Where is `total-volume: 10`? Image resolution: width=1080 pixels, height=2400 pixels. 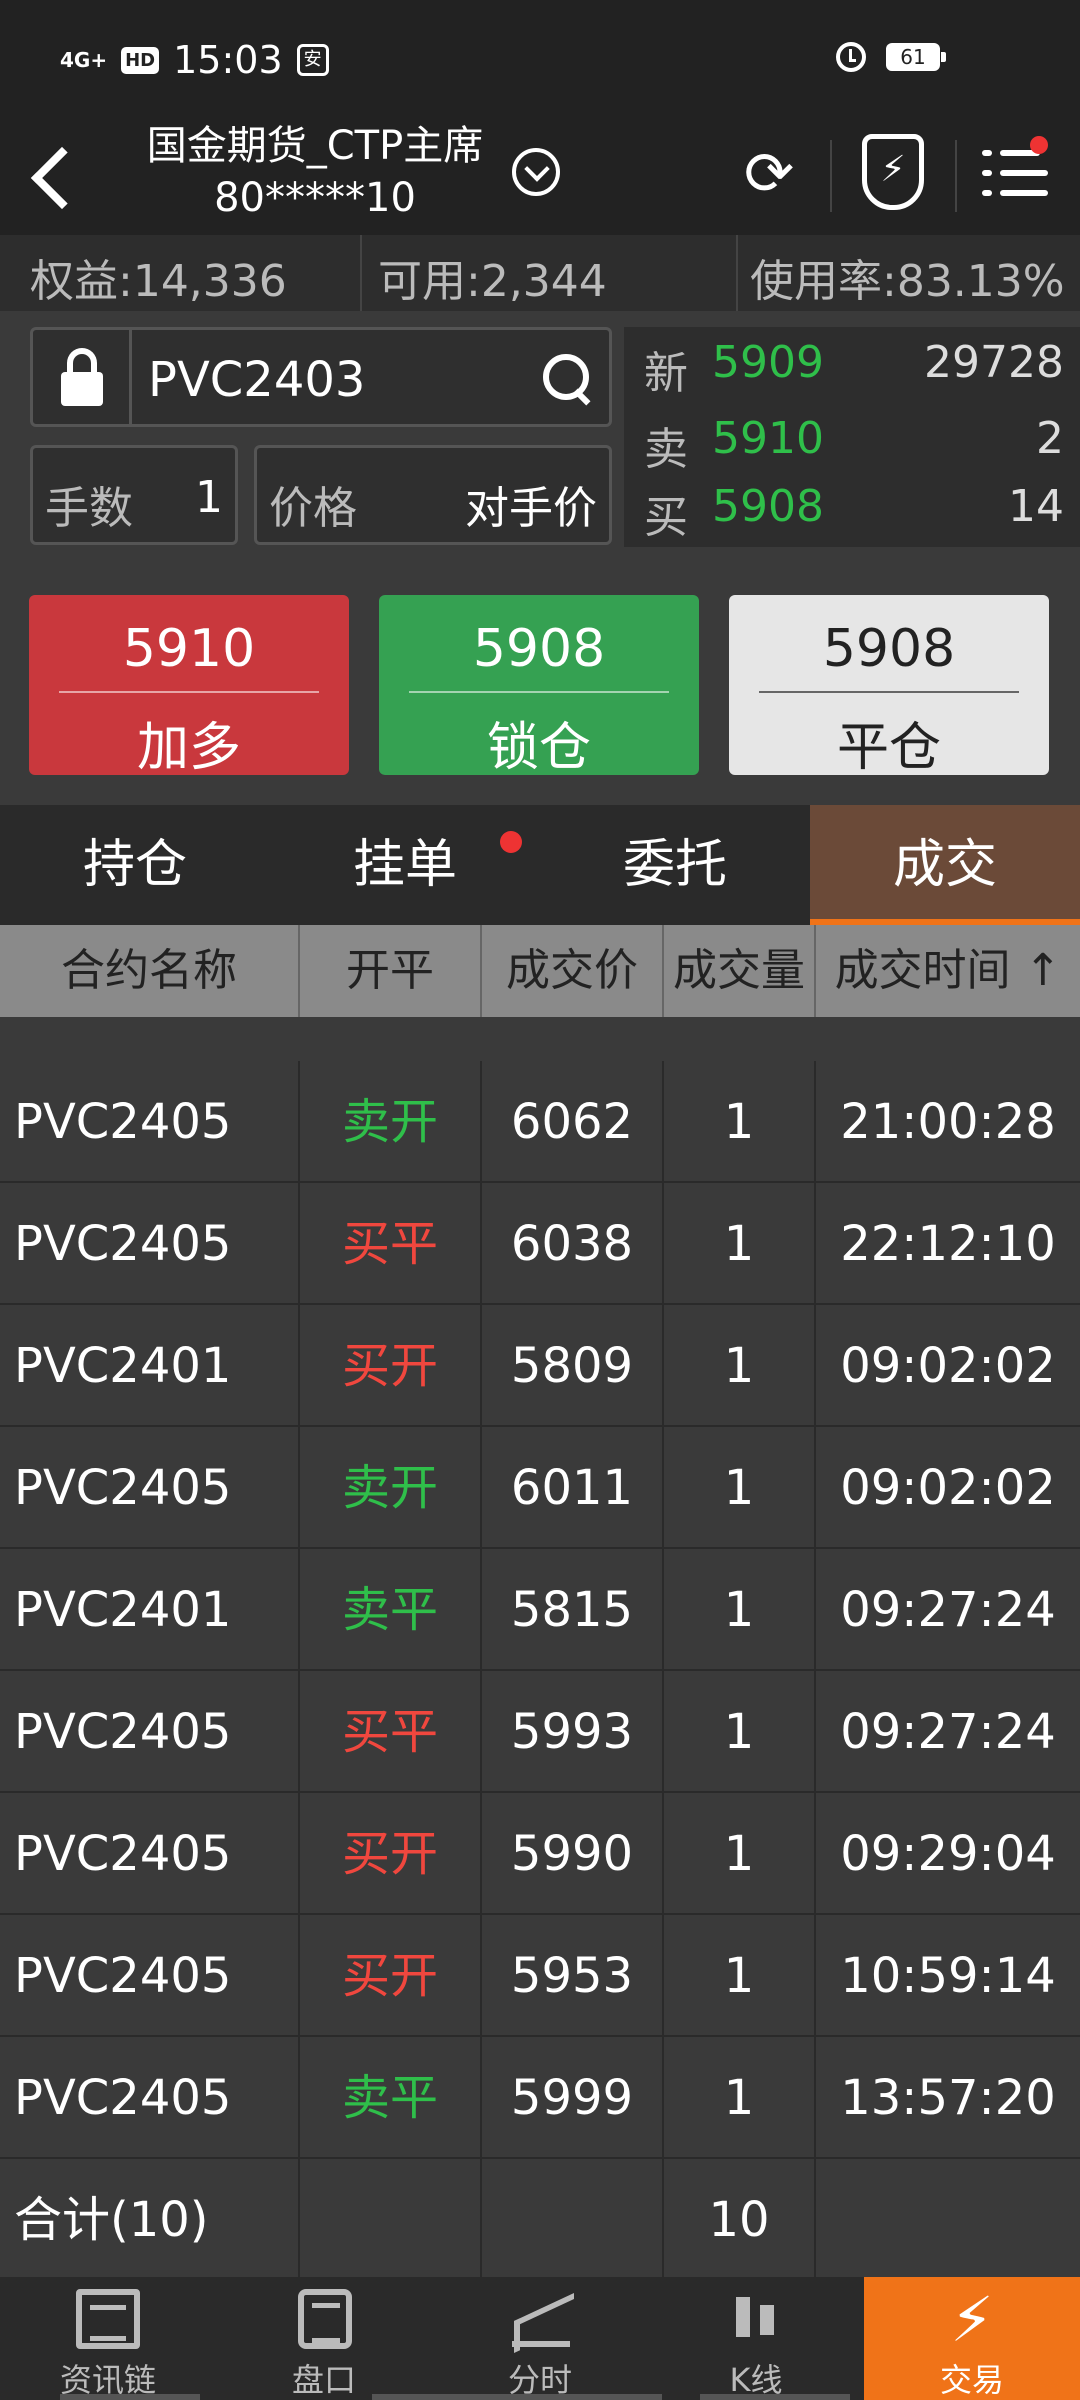
total-volume: 10 is located at coordinates (740, 2218).